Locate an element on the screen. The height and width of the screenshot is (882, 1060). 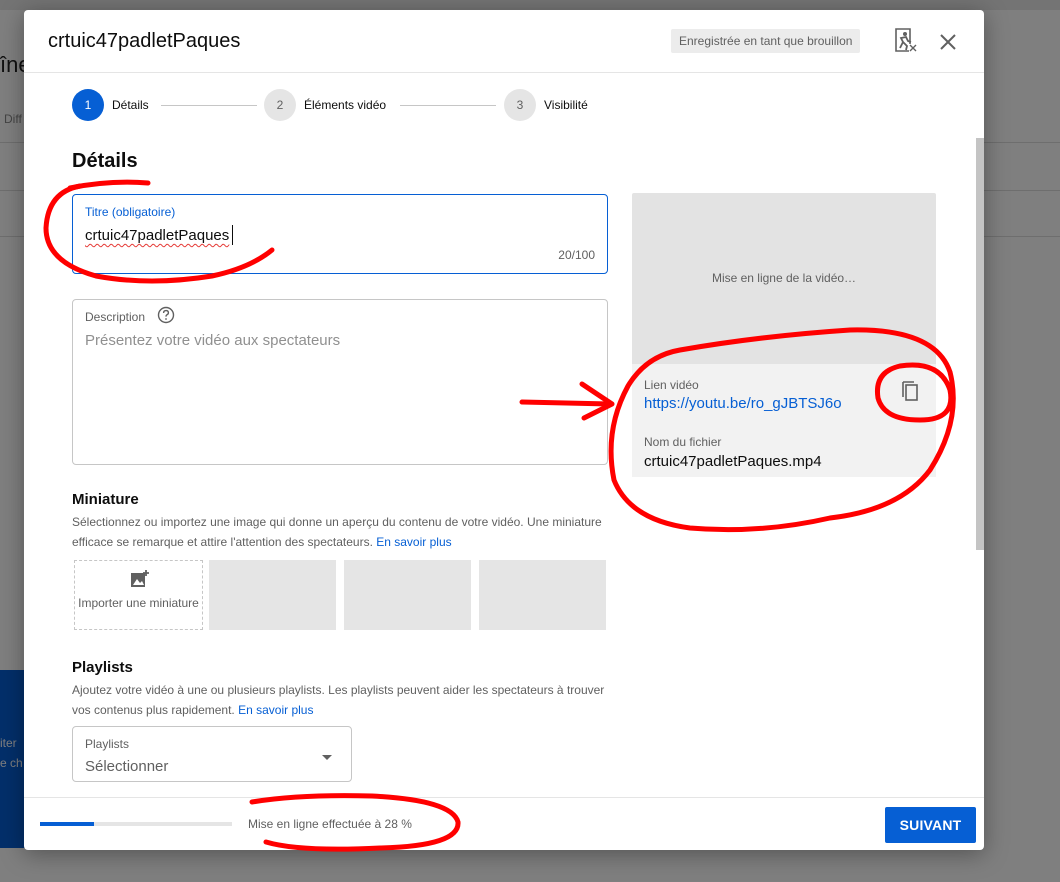
footer-divider is located at coordinates (504, 797).